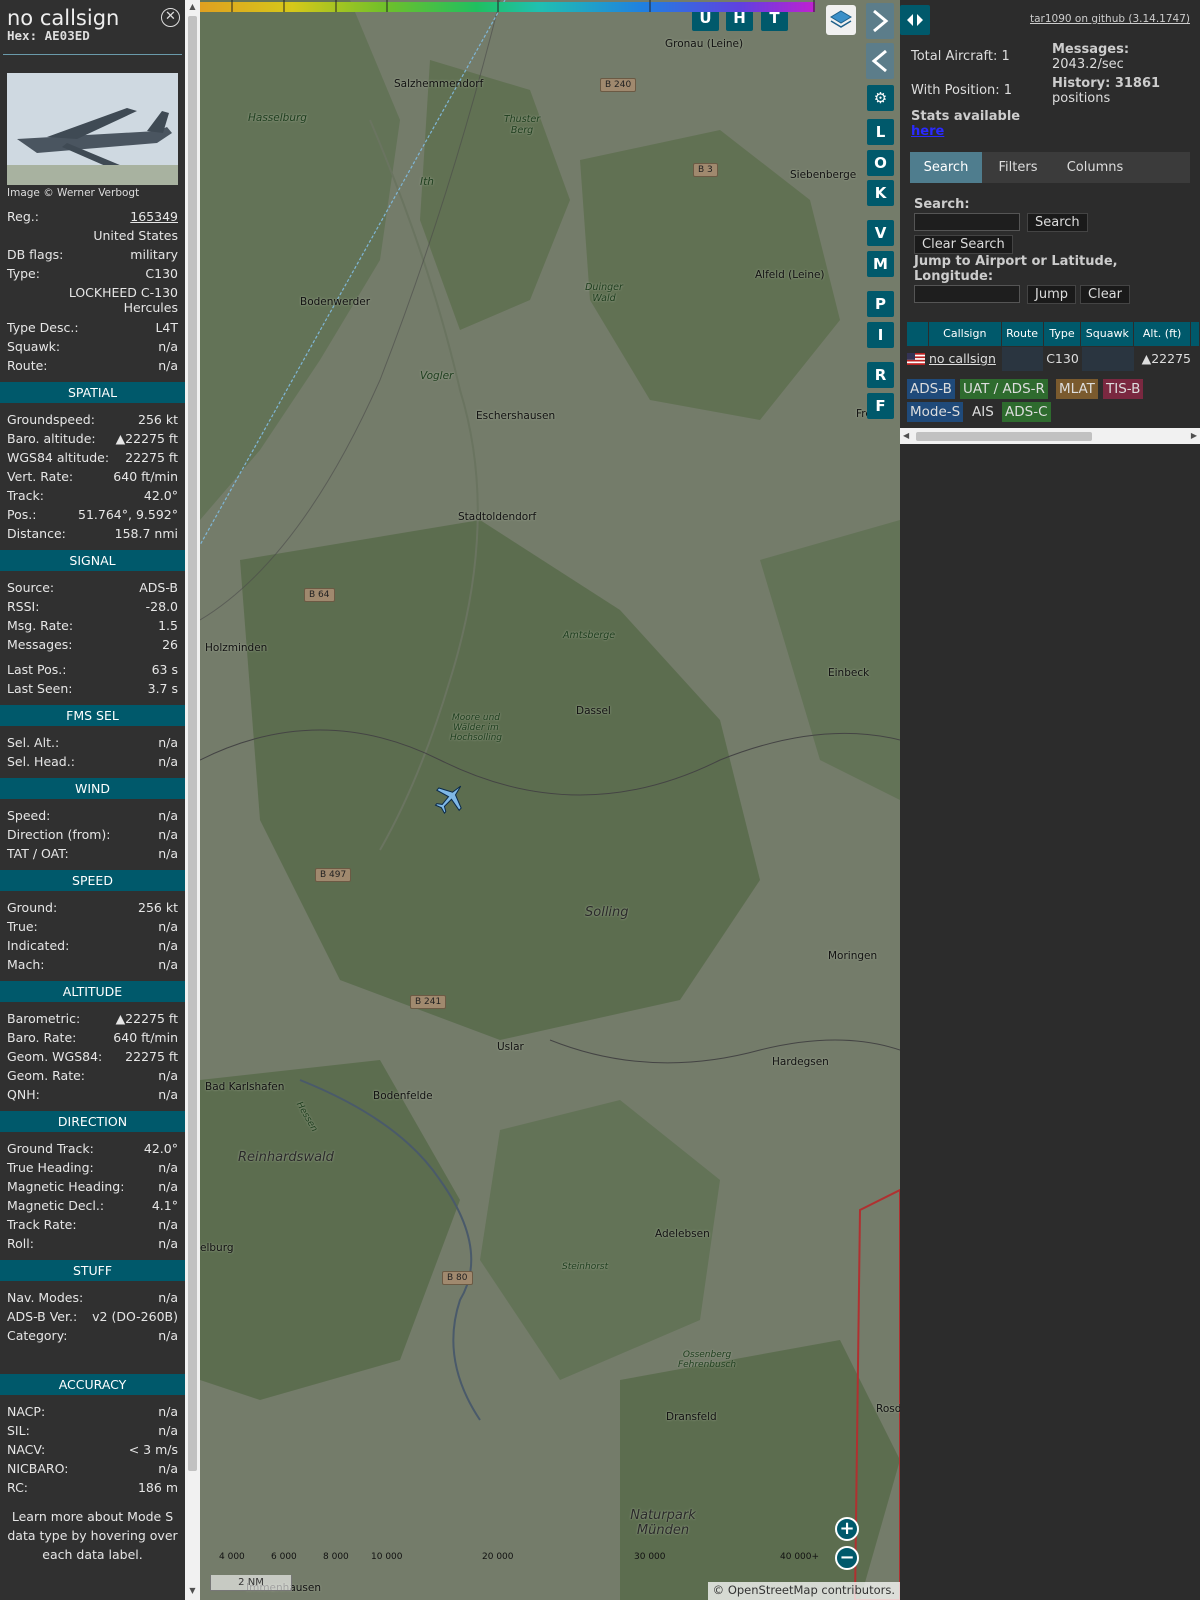  What do you see at coordinates (880, 233) in the screenshot?
I see `map-button-v: V` at bounding box center [880, 233].